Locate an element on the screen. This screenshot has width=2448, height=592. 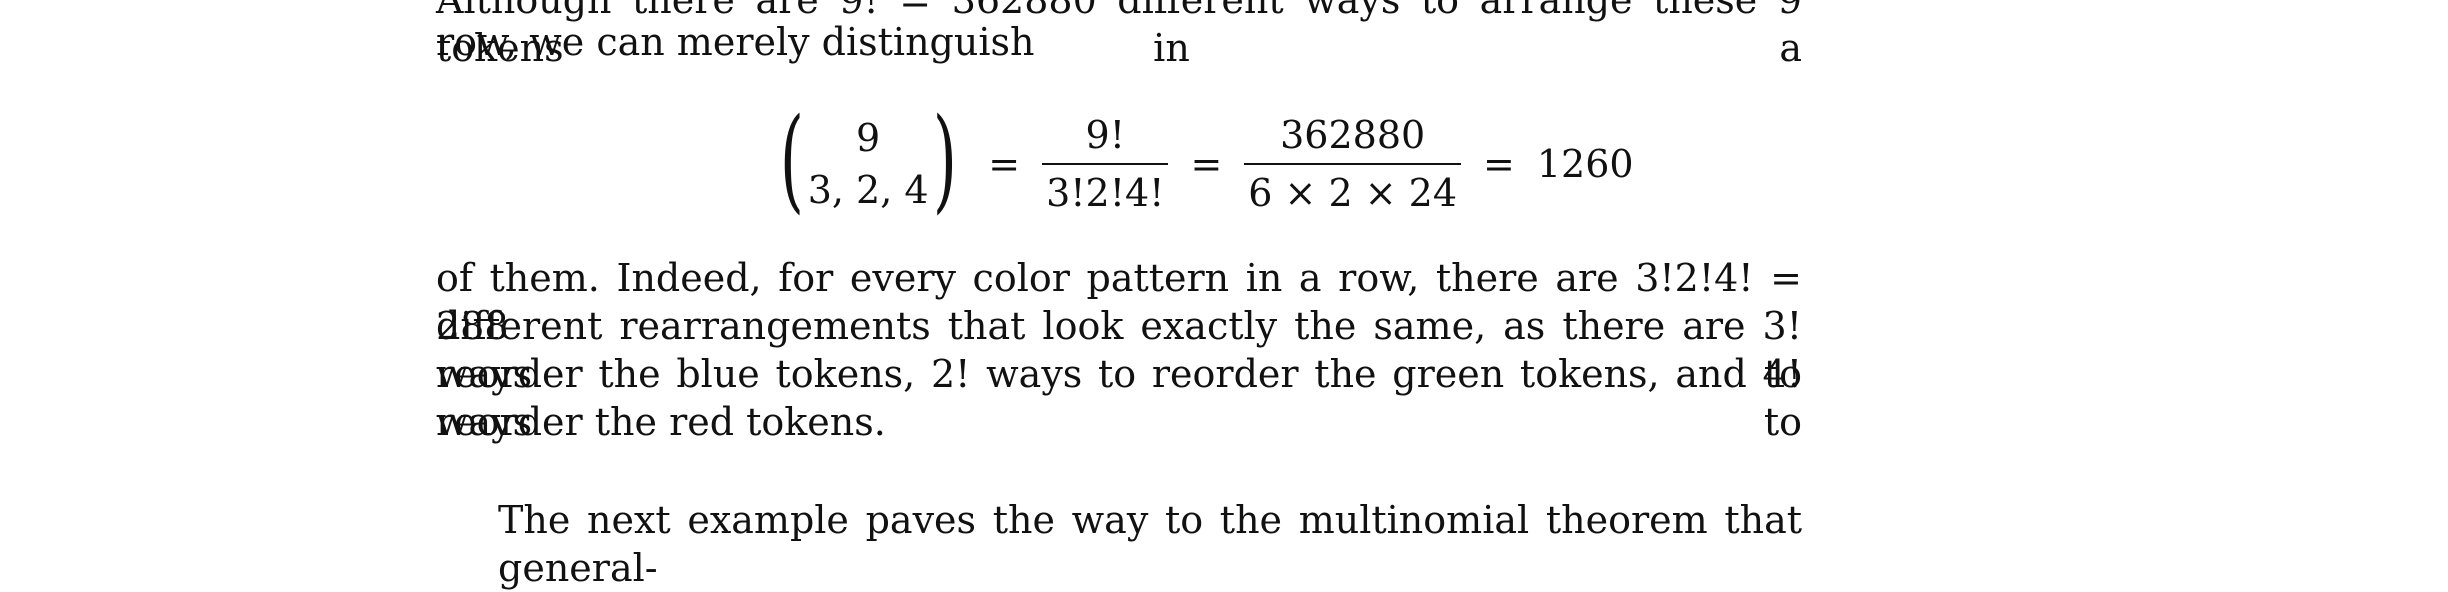
fraction-2-denominator: 6 × 2 × 24 is located at coordinates (1352, 193).